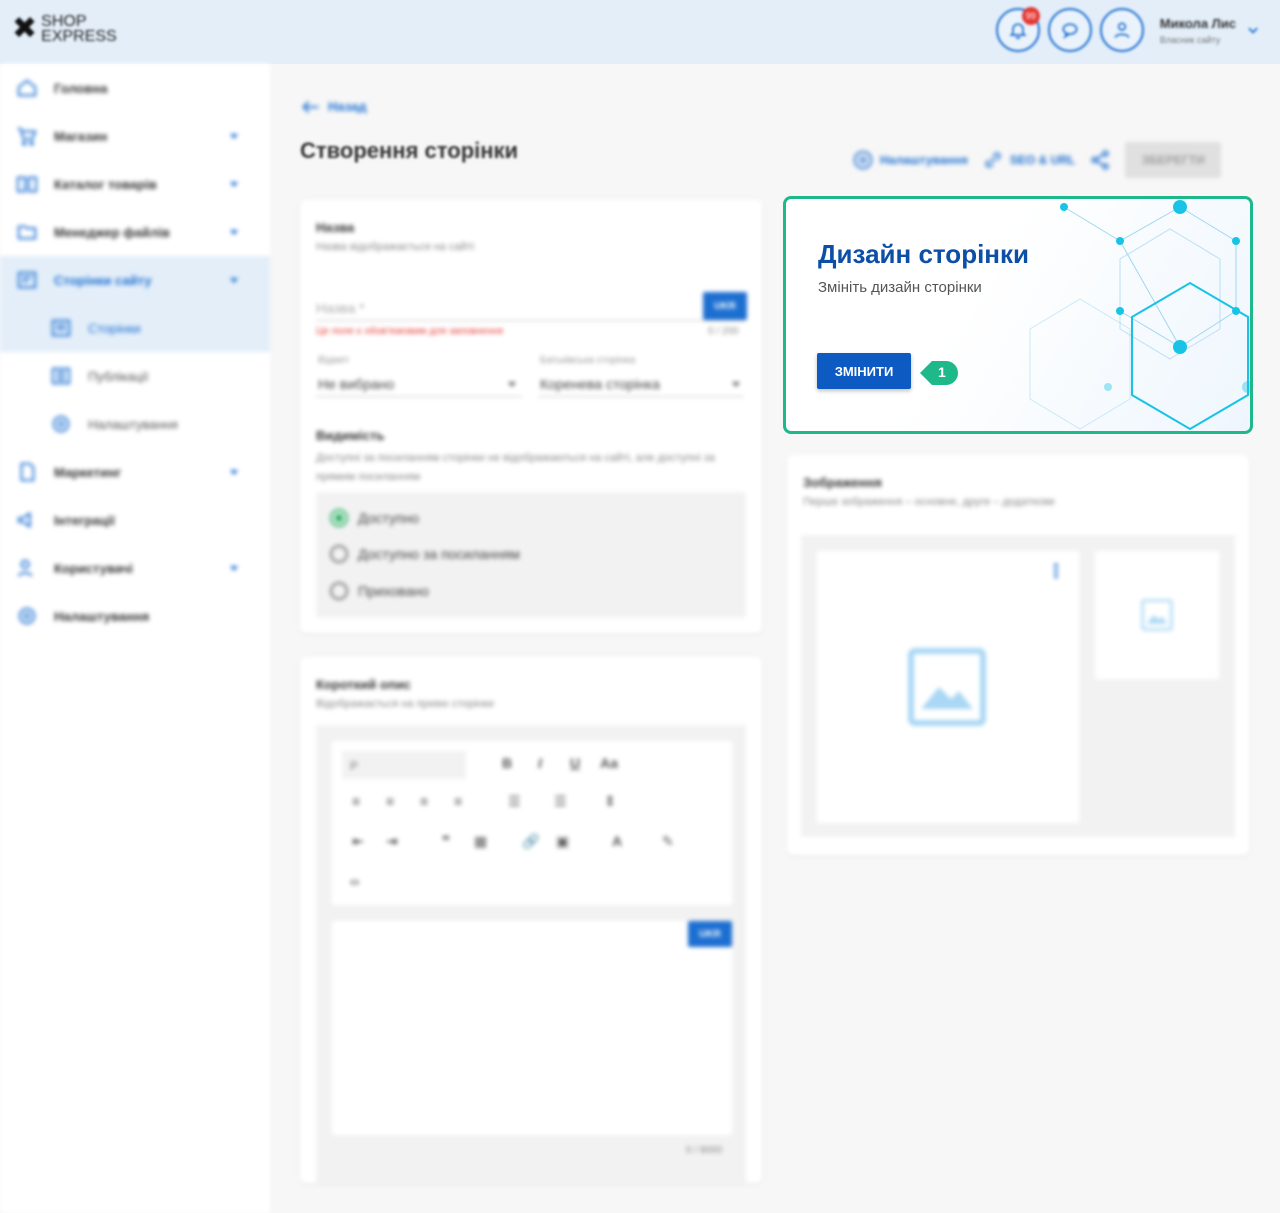 Image resolution: width=1280 pixels, height=1213 pixels. I want to click on user-name: Микола Лис, so click(1197, 23).